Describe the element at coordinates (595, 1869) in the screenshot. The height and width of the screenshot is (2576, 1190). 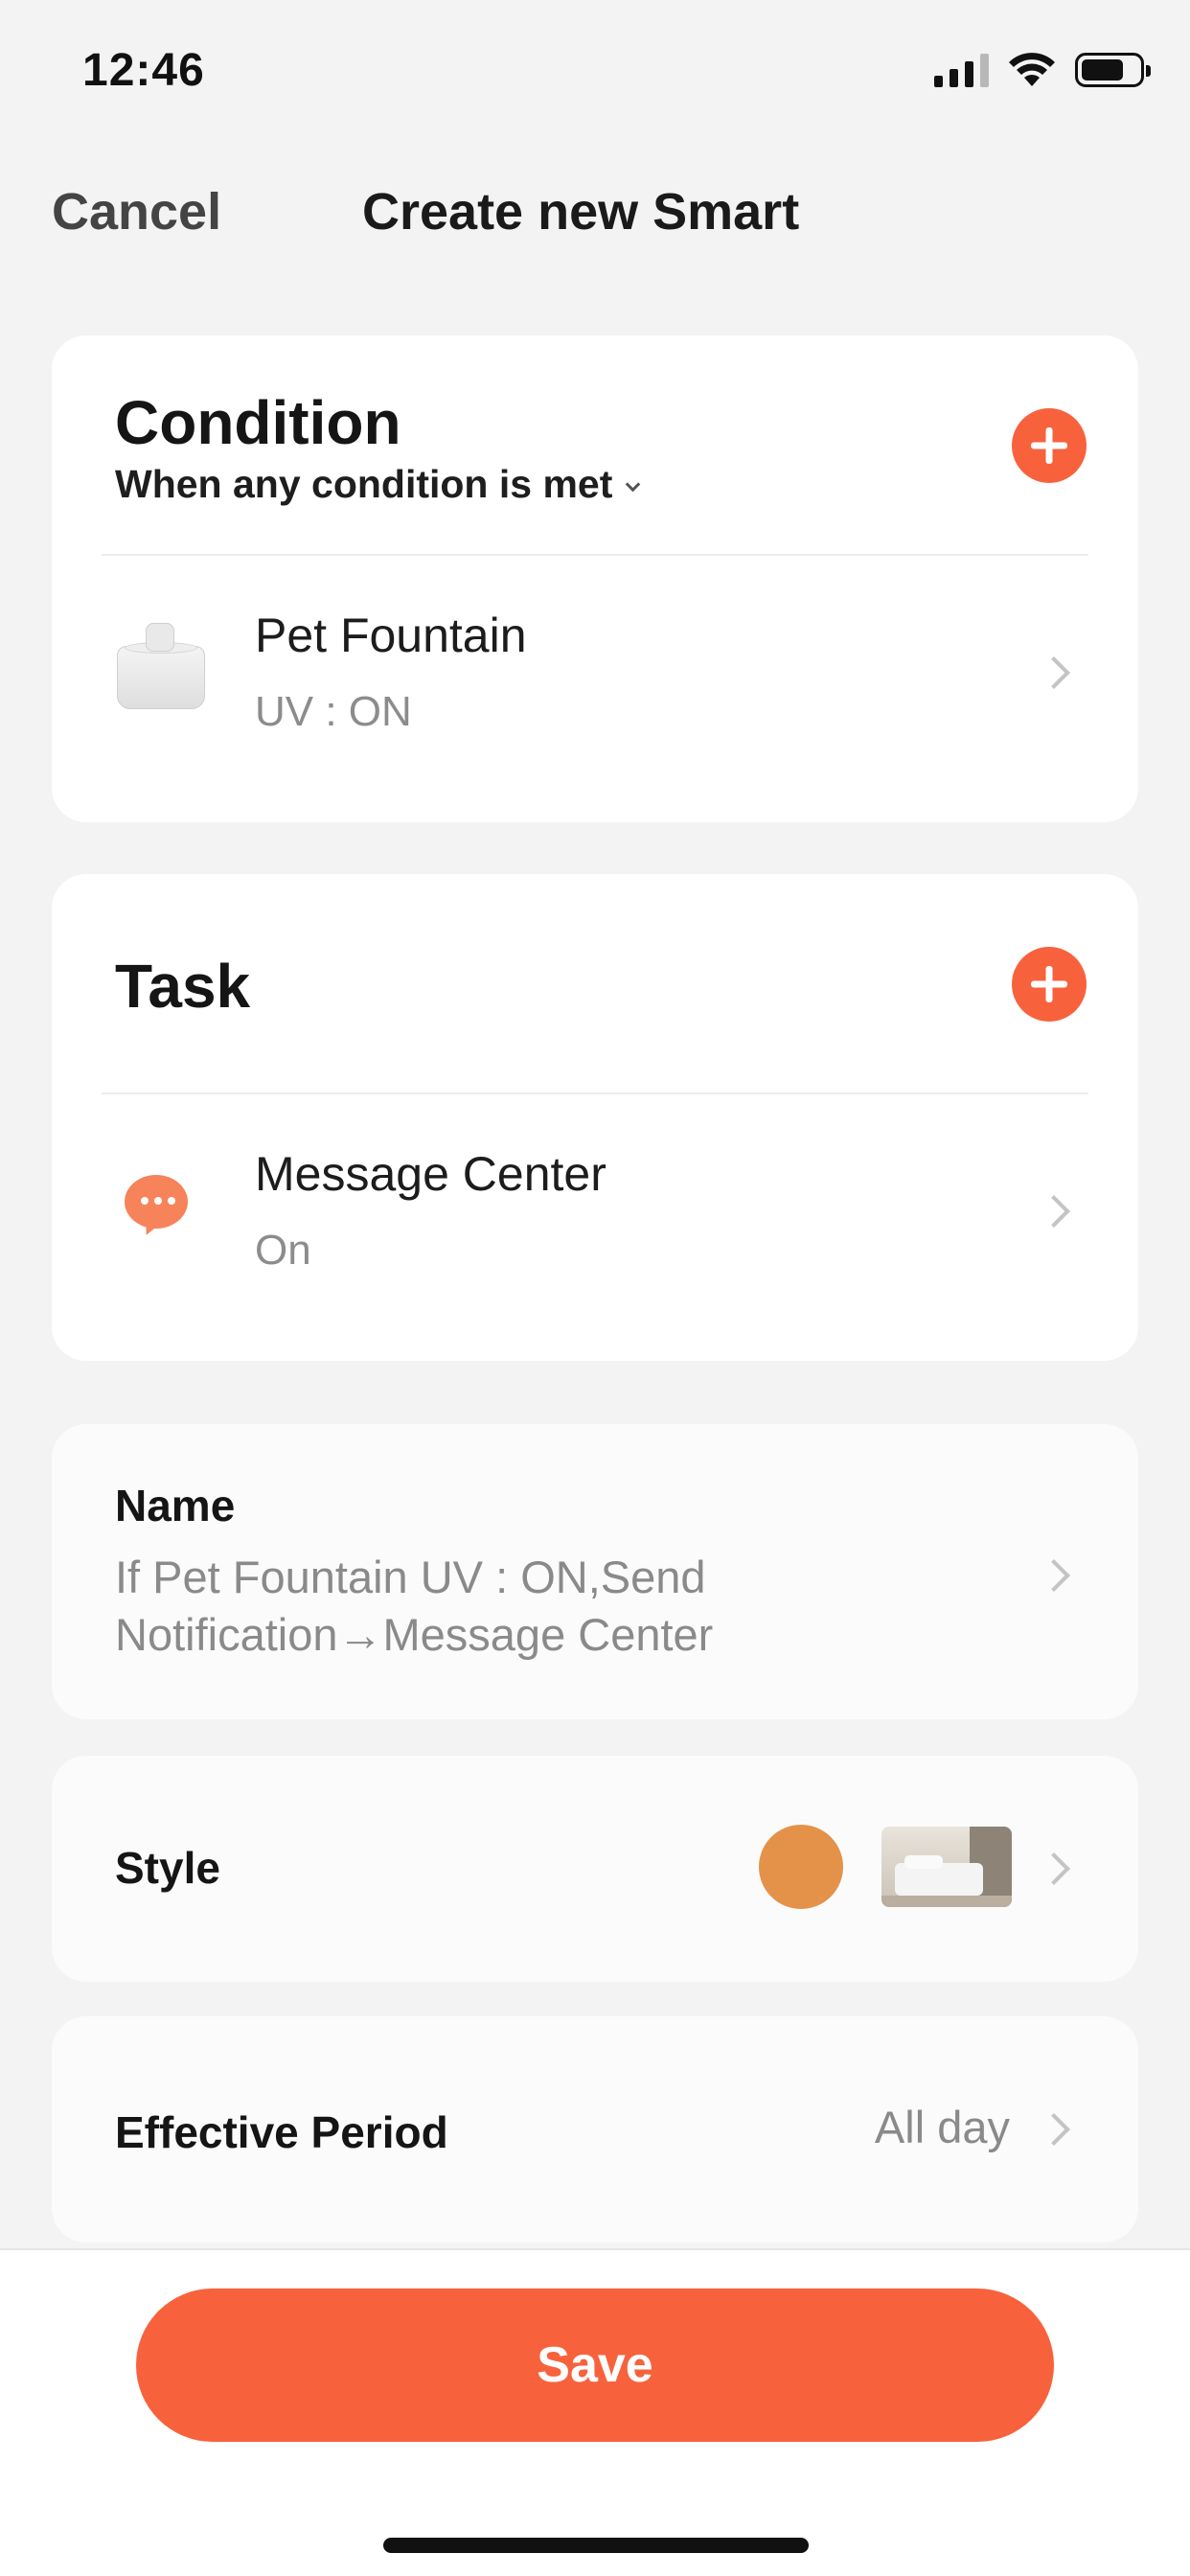
I see `style-row: Style` at that location.